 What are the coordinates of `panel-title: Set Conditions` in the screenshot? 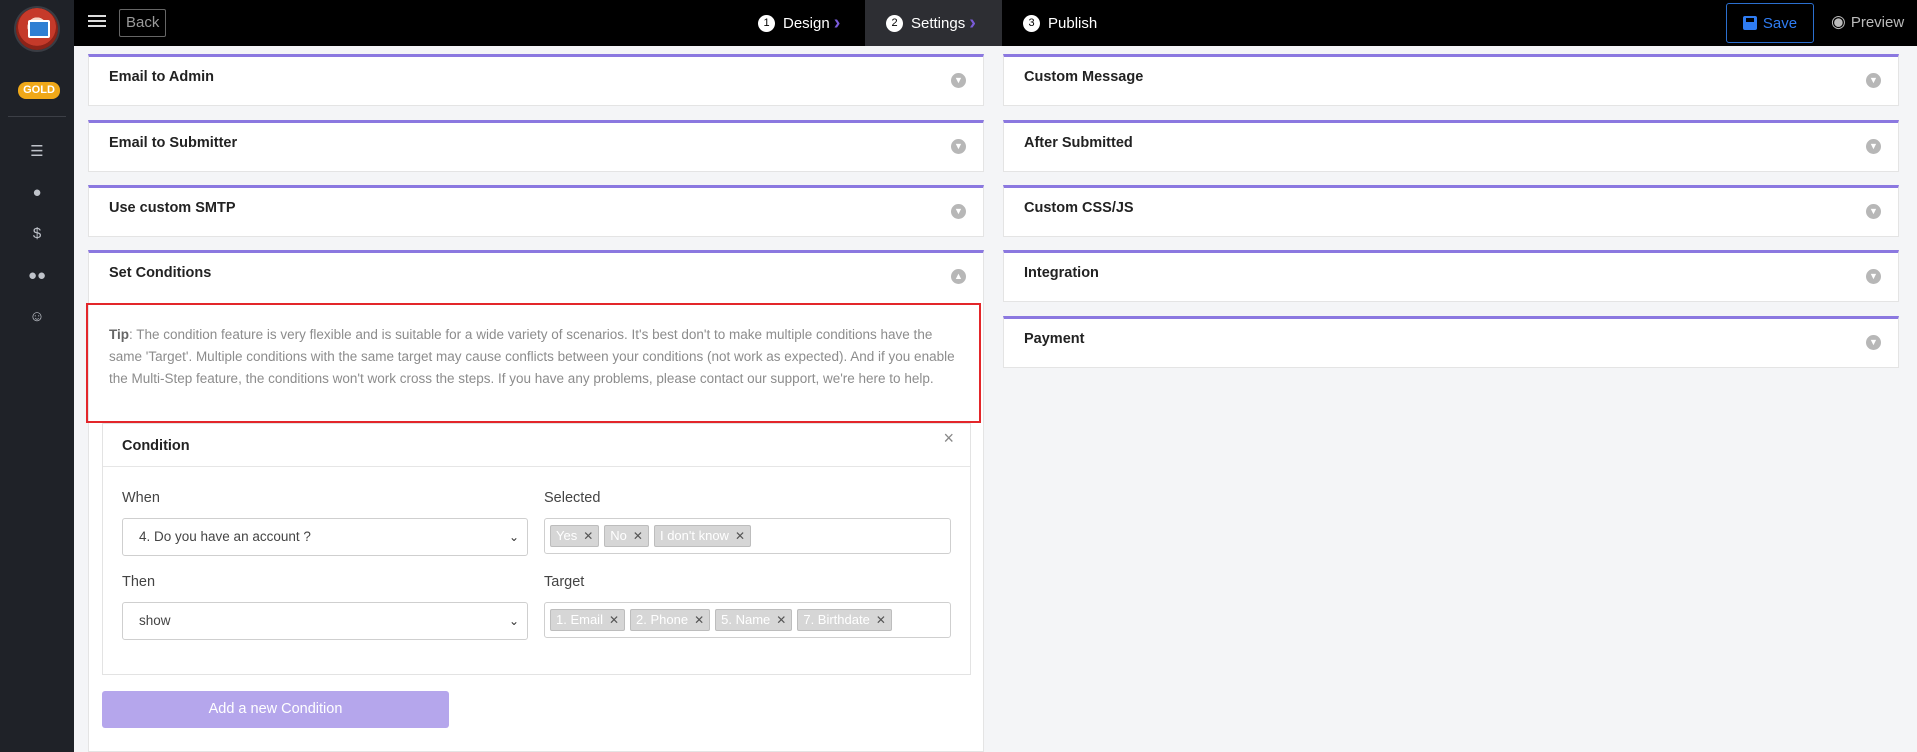 It's located at (160, 273).